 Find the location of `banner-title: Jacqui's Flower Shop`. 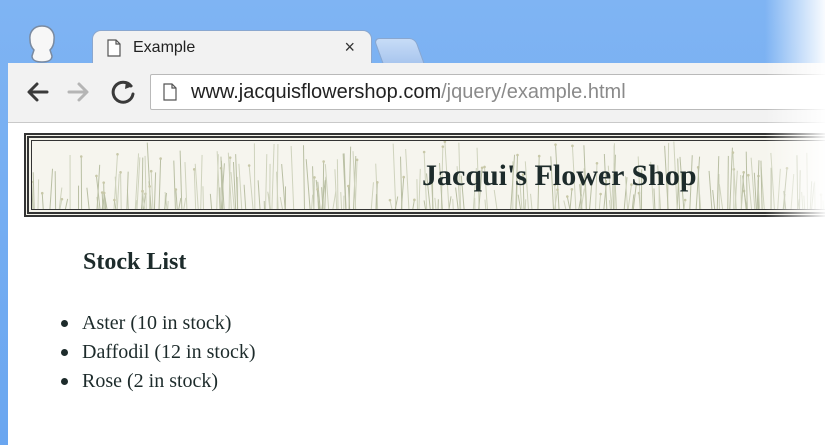

banner-title: Jacqui's Flower Shop is located at coordinates (559, 175).